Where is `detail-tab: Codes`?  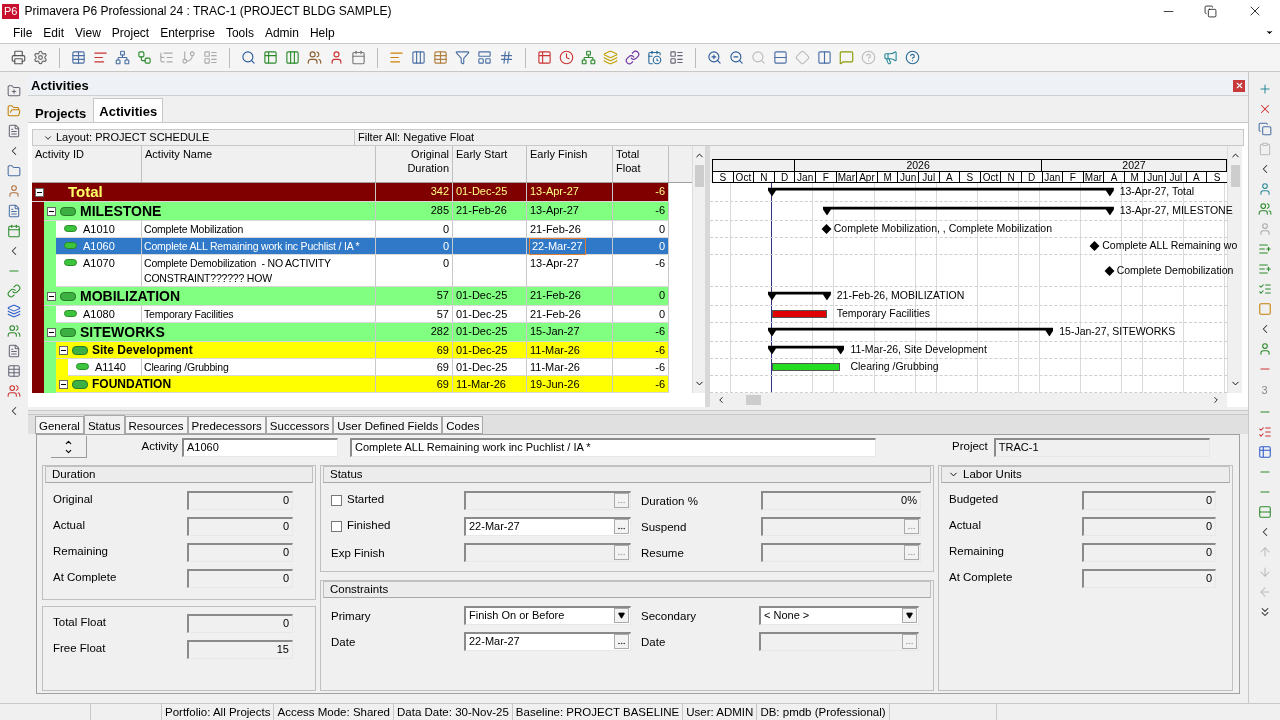
detail-tab: Codes is located at coordinates (463, 425).